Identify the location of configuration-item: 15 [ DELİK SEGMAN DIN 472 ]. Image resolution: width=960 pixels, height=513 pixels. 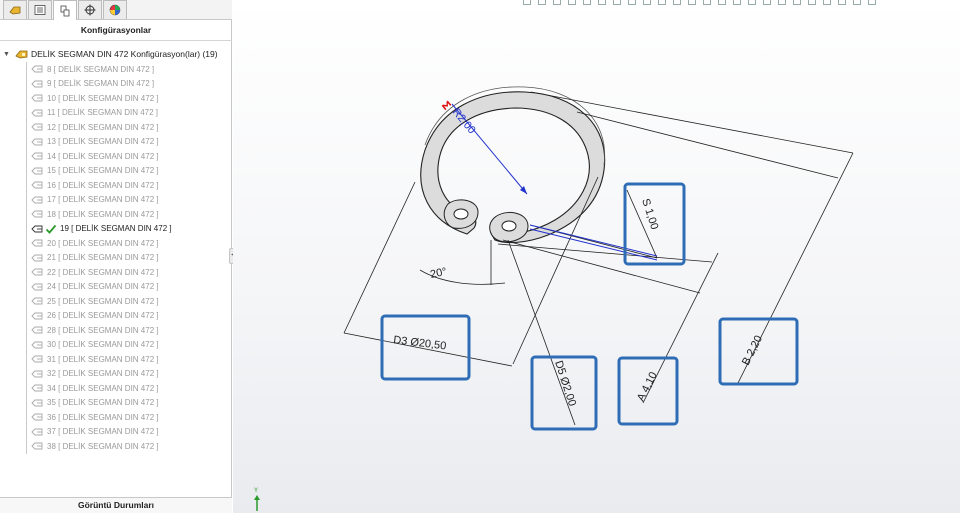
(116, 170).